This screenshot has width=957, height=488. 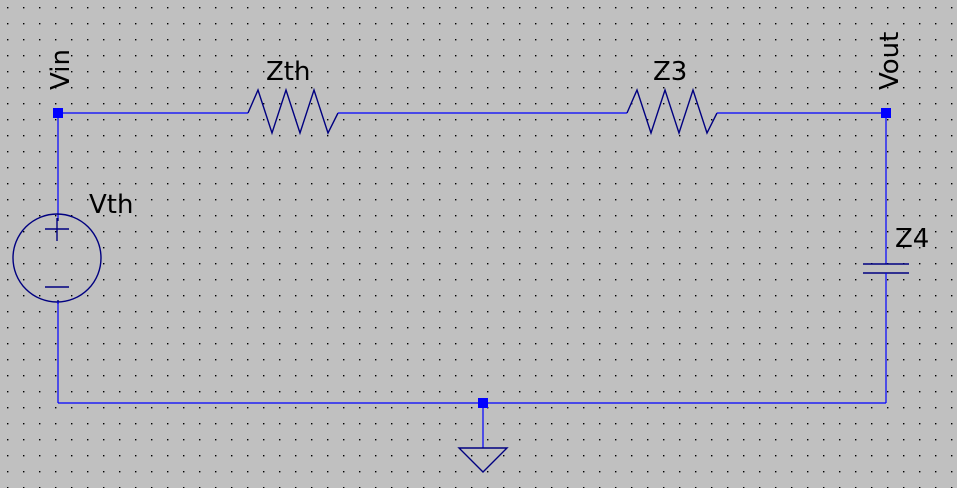 What do you see at coordinates (670, 72) in the screenshot?
I see `label-z3: Z3` at bounding box center [670, 72].